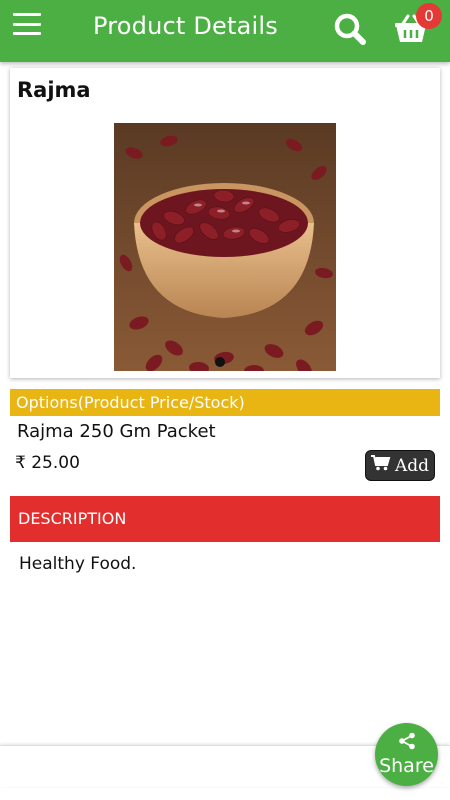 This screenshot has height=800, width=450. Describe the element at coordinates (55, 463) in the screenshot. I see `price-value: 25.00` at that location.